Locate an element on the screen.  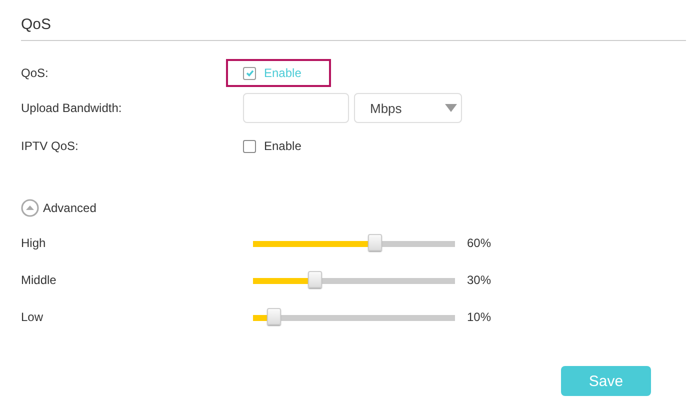
bandwidth-input is located at coordinates (296, 108).